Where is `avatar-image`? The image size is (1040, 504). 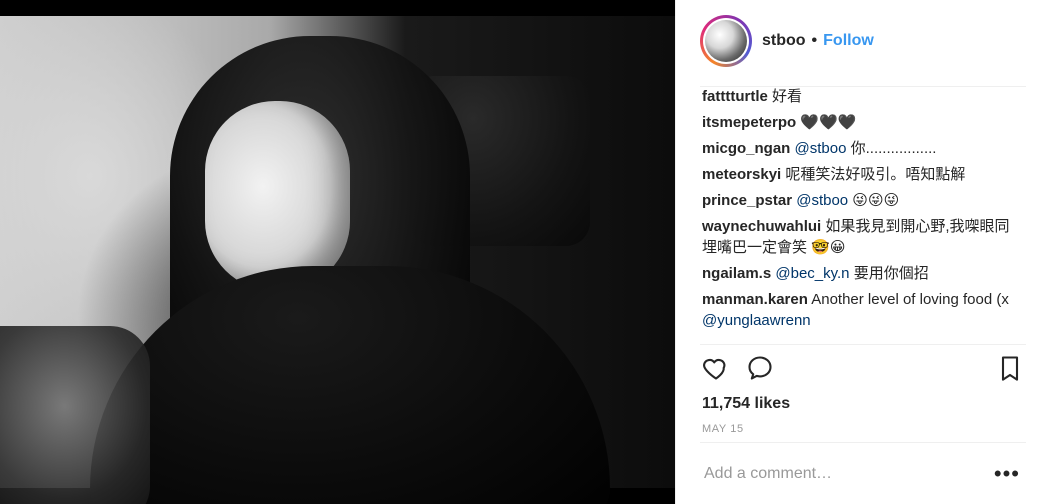
avatar-image is located at coordinates (726, 41).